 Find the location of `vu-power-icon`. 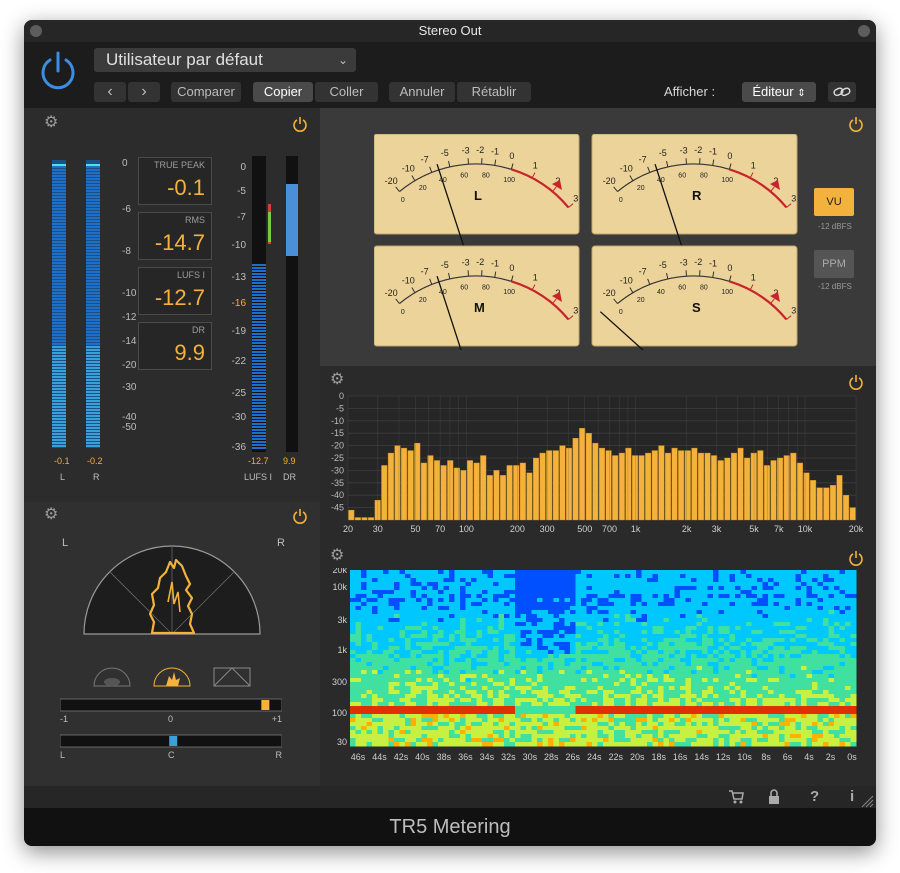

vu-power-icon is located at coordinates (856, 124).